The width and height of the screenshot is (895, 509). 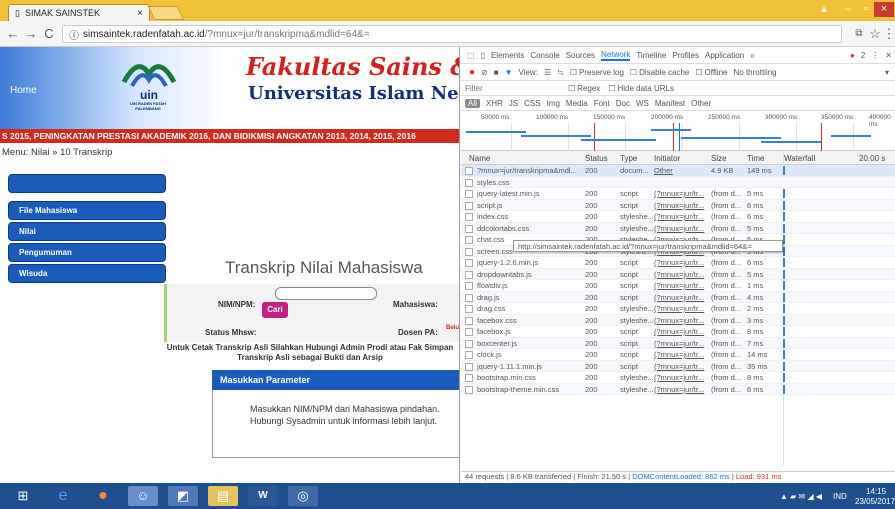 I want to click on type-other: Other, so click(x=701, y=103).